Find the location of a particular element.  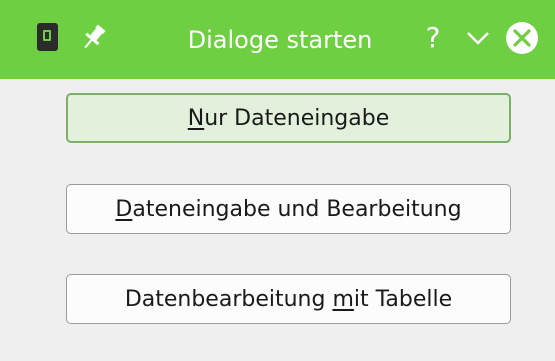

button-label: Datenbearbeitung mit Tabelle is located at coordinates (288, 299).